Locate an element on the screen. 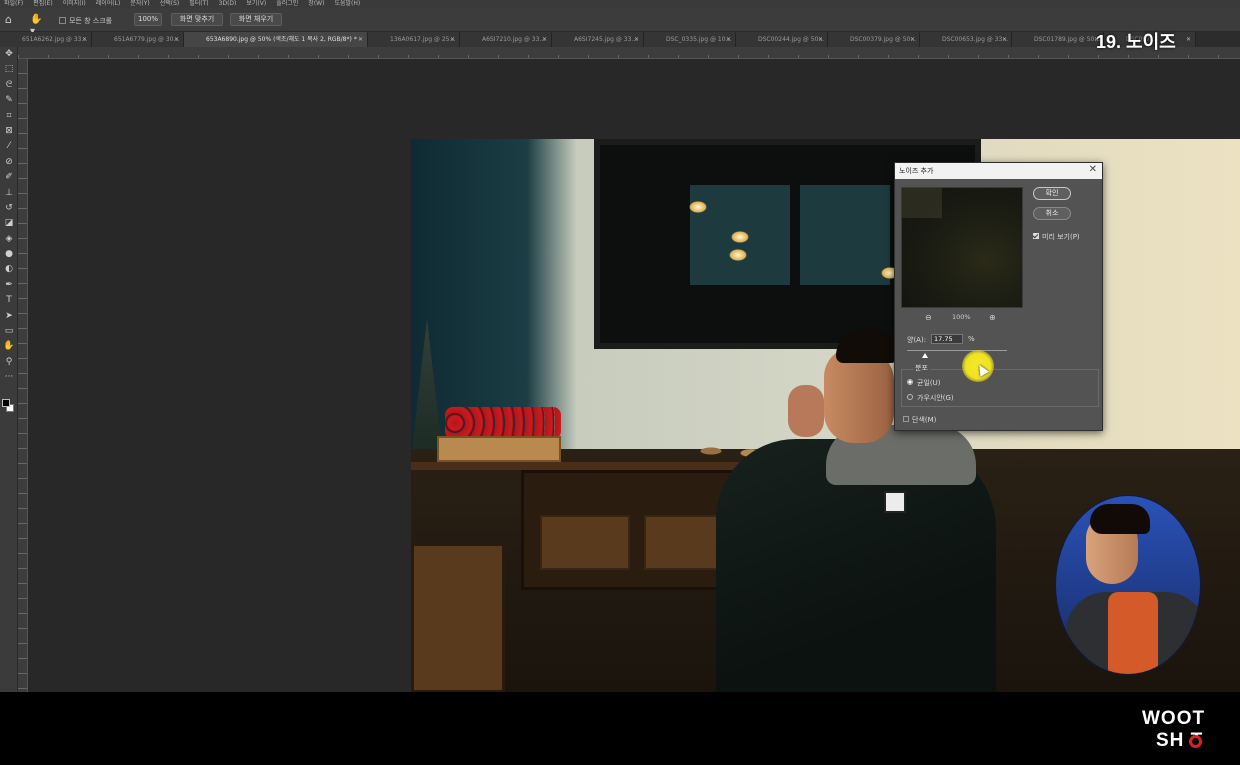 Image resolution: width=1240 pixels, height=765 pixels. ruler-tick-label: 1900 is located at coordinates (1203, 56).